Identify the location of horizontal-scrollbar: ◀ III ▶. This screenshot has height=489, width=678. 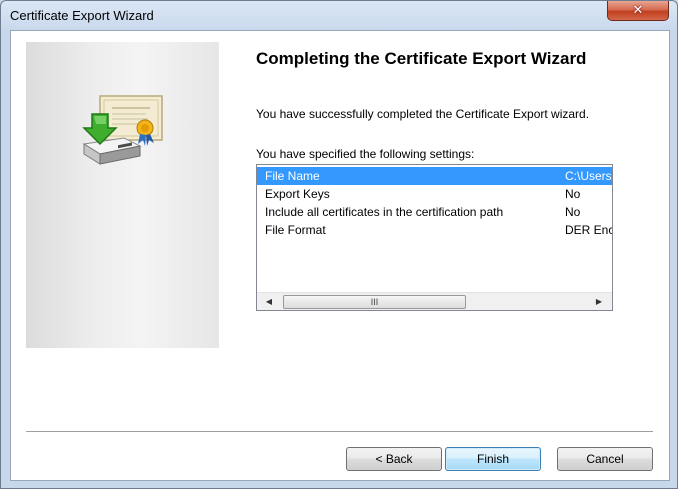
(434, 301).